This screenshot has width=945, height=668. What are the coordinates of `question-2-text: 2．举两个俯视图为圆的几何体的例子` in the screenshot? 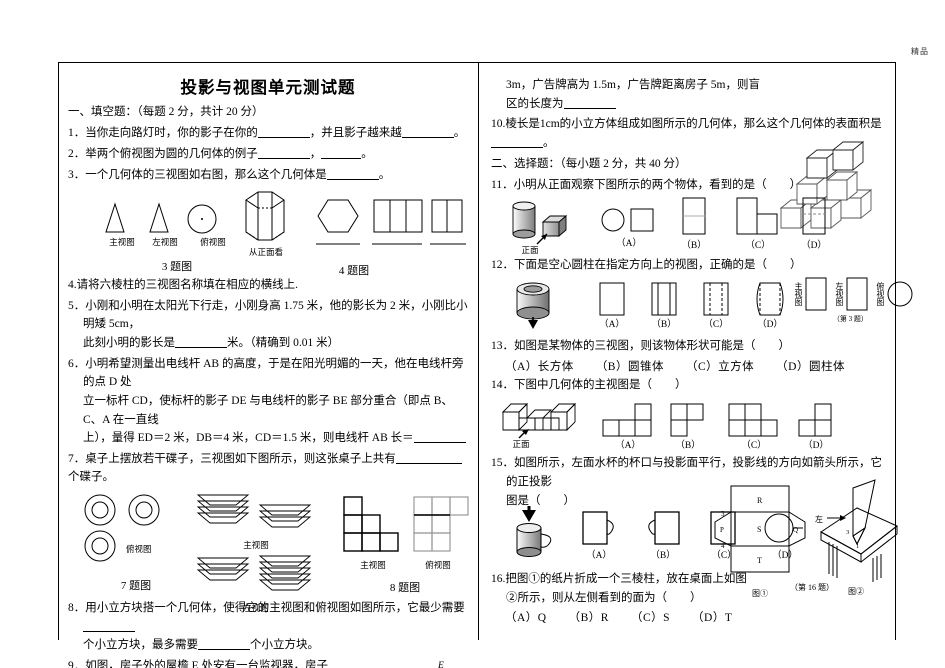 It's located at (163, 153).